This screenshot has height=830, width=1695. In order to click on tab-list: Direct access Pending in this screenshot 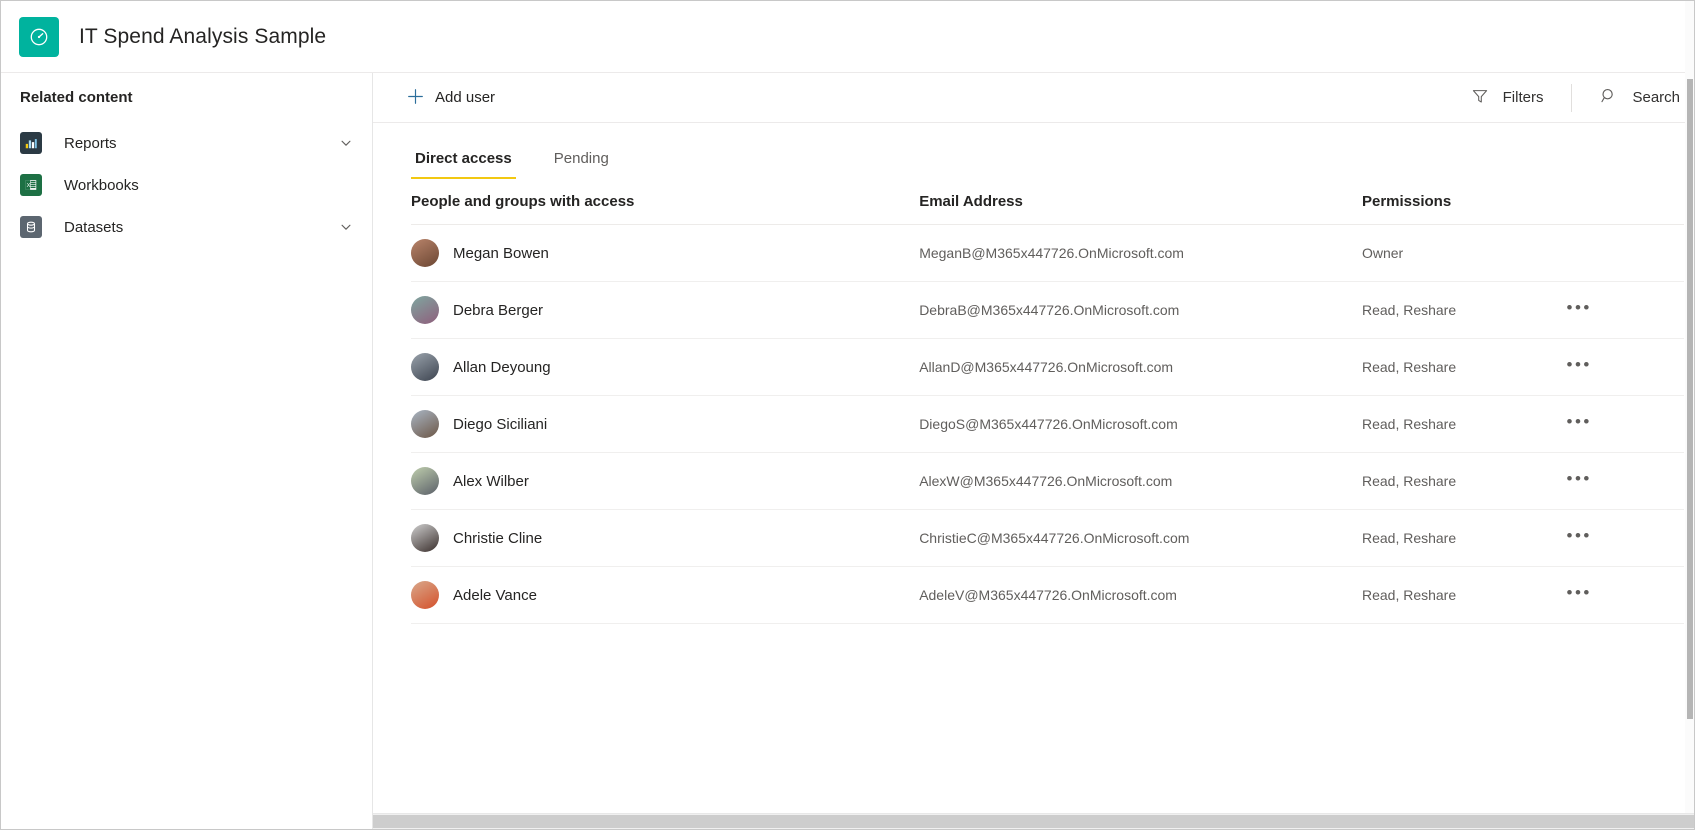, I will do `click(1047, 151)`.